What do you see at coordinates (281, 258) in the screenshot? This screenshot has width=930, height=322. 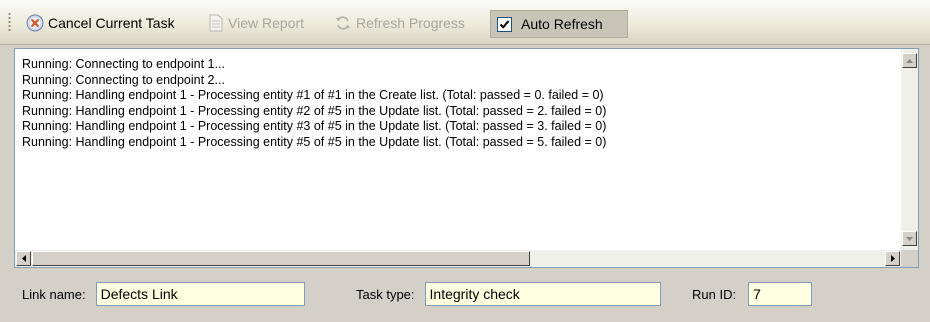 I see `horizontal-scroll-thumb` at bounding box center [281, 258].